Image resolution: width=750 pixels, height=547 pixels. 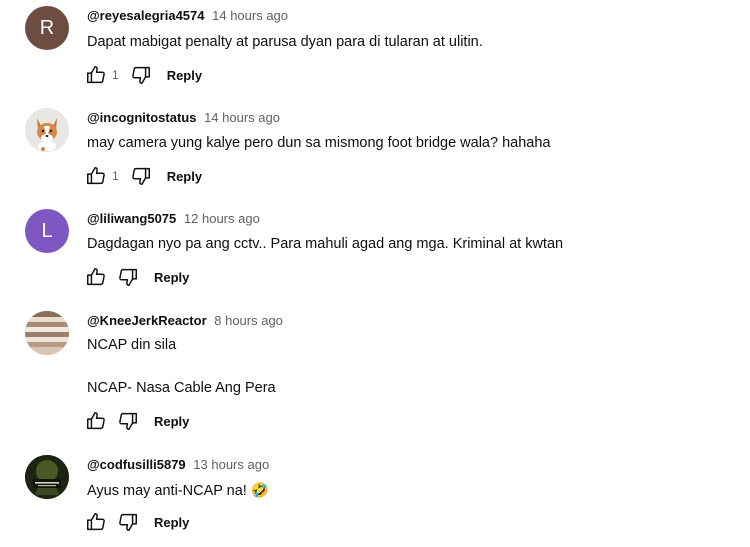 I want to click on avatar: L, so click(x=47, y=231).